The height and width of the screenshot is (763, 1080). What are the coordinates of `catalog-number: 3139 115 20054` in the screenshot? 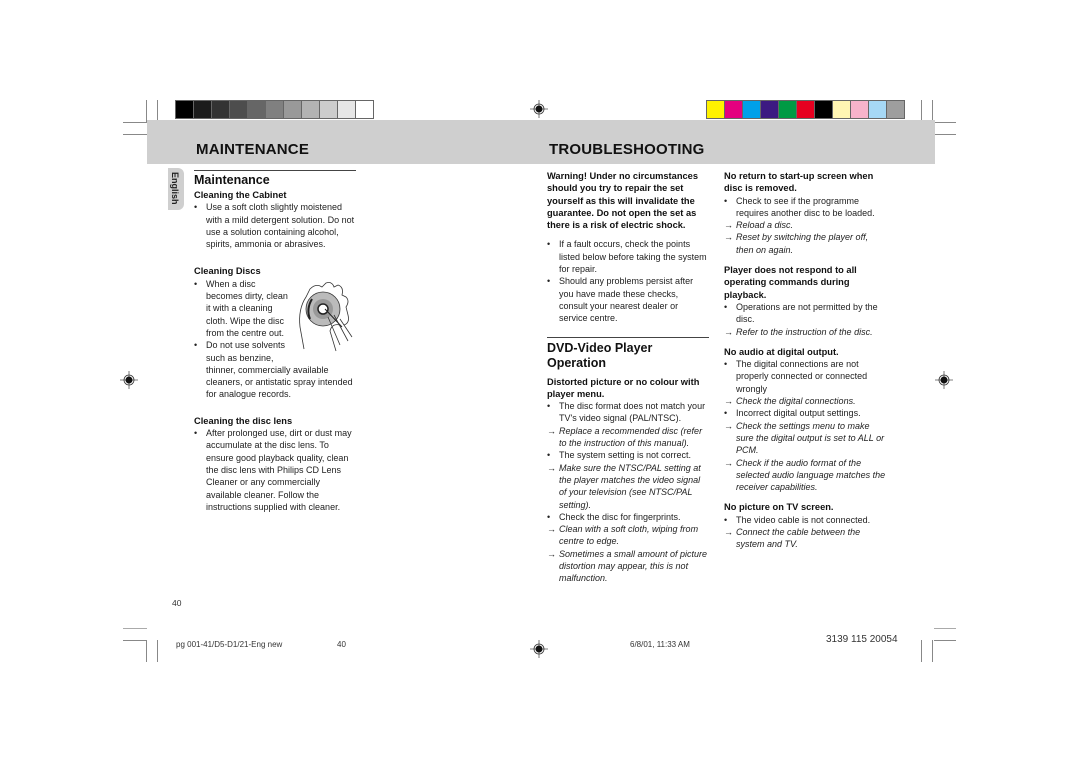 It's located at (862, 639).